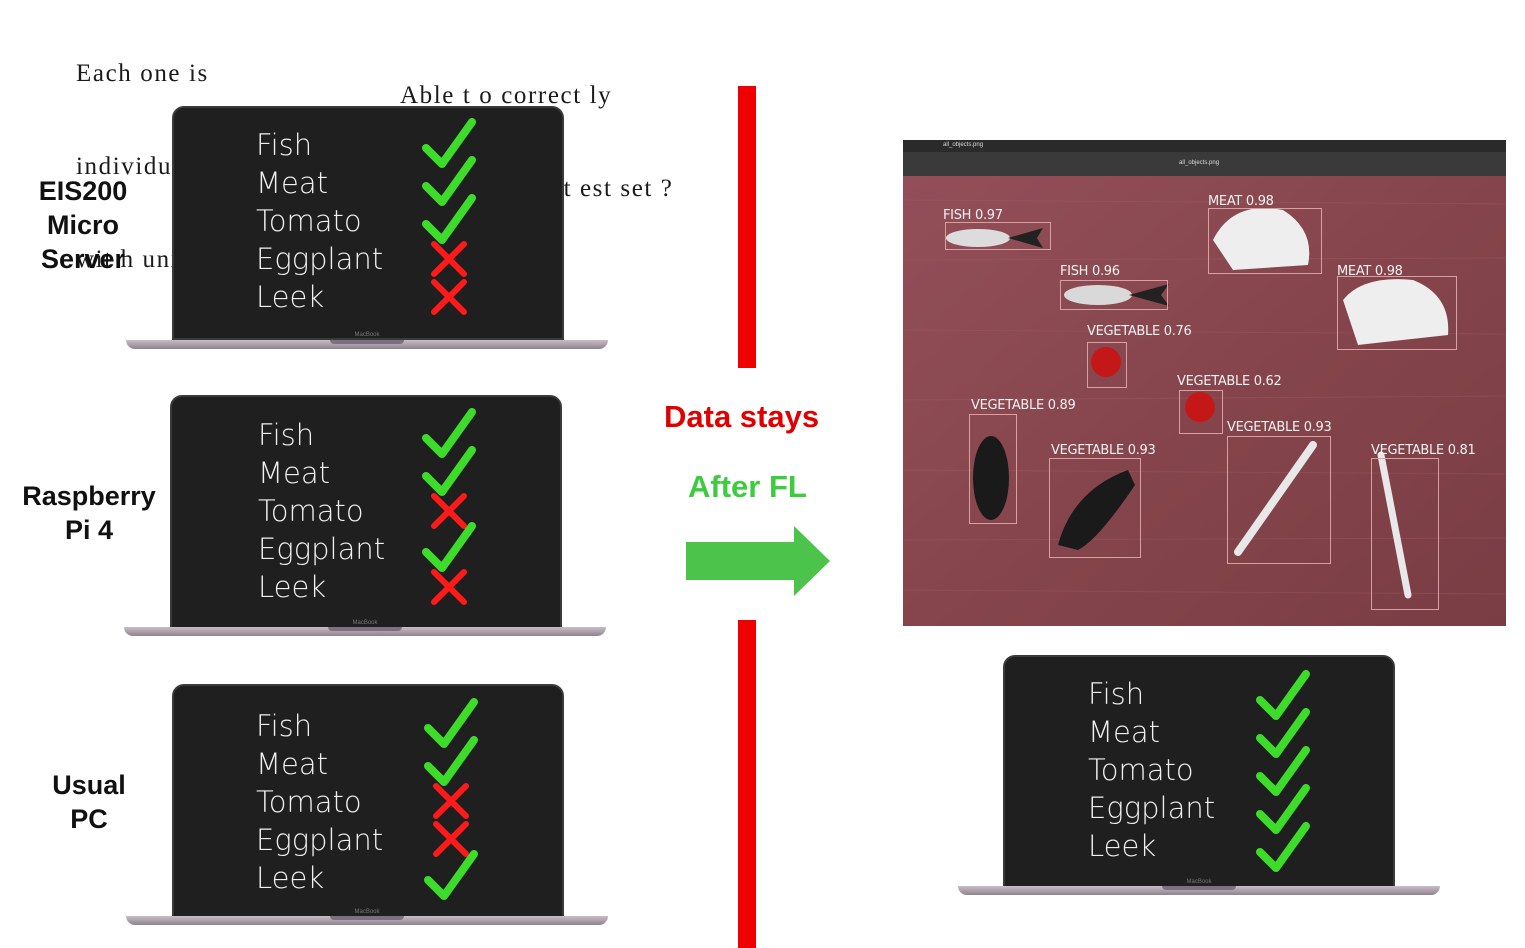 Image resolution: width=1525 pixels, height=948 pixels. I want to click on tab-title: all_objects.png, so click(1199, 163).